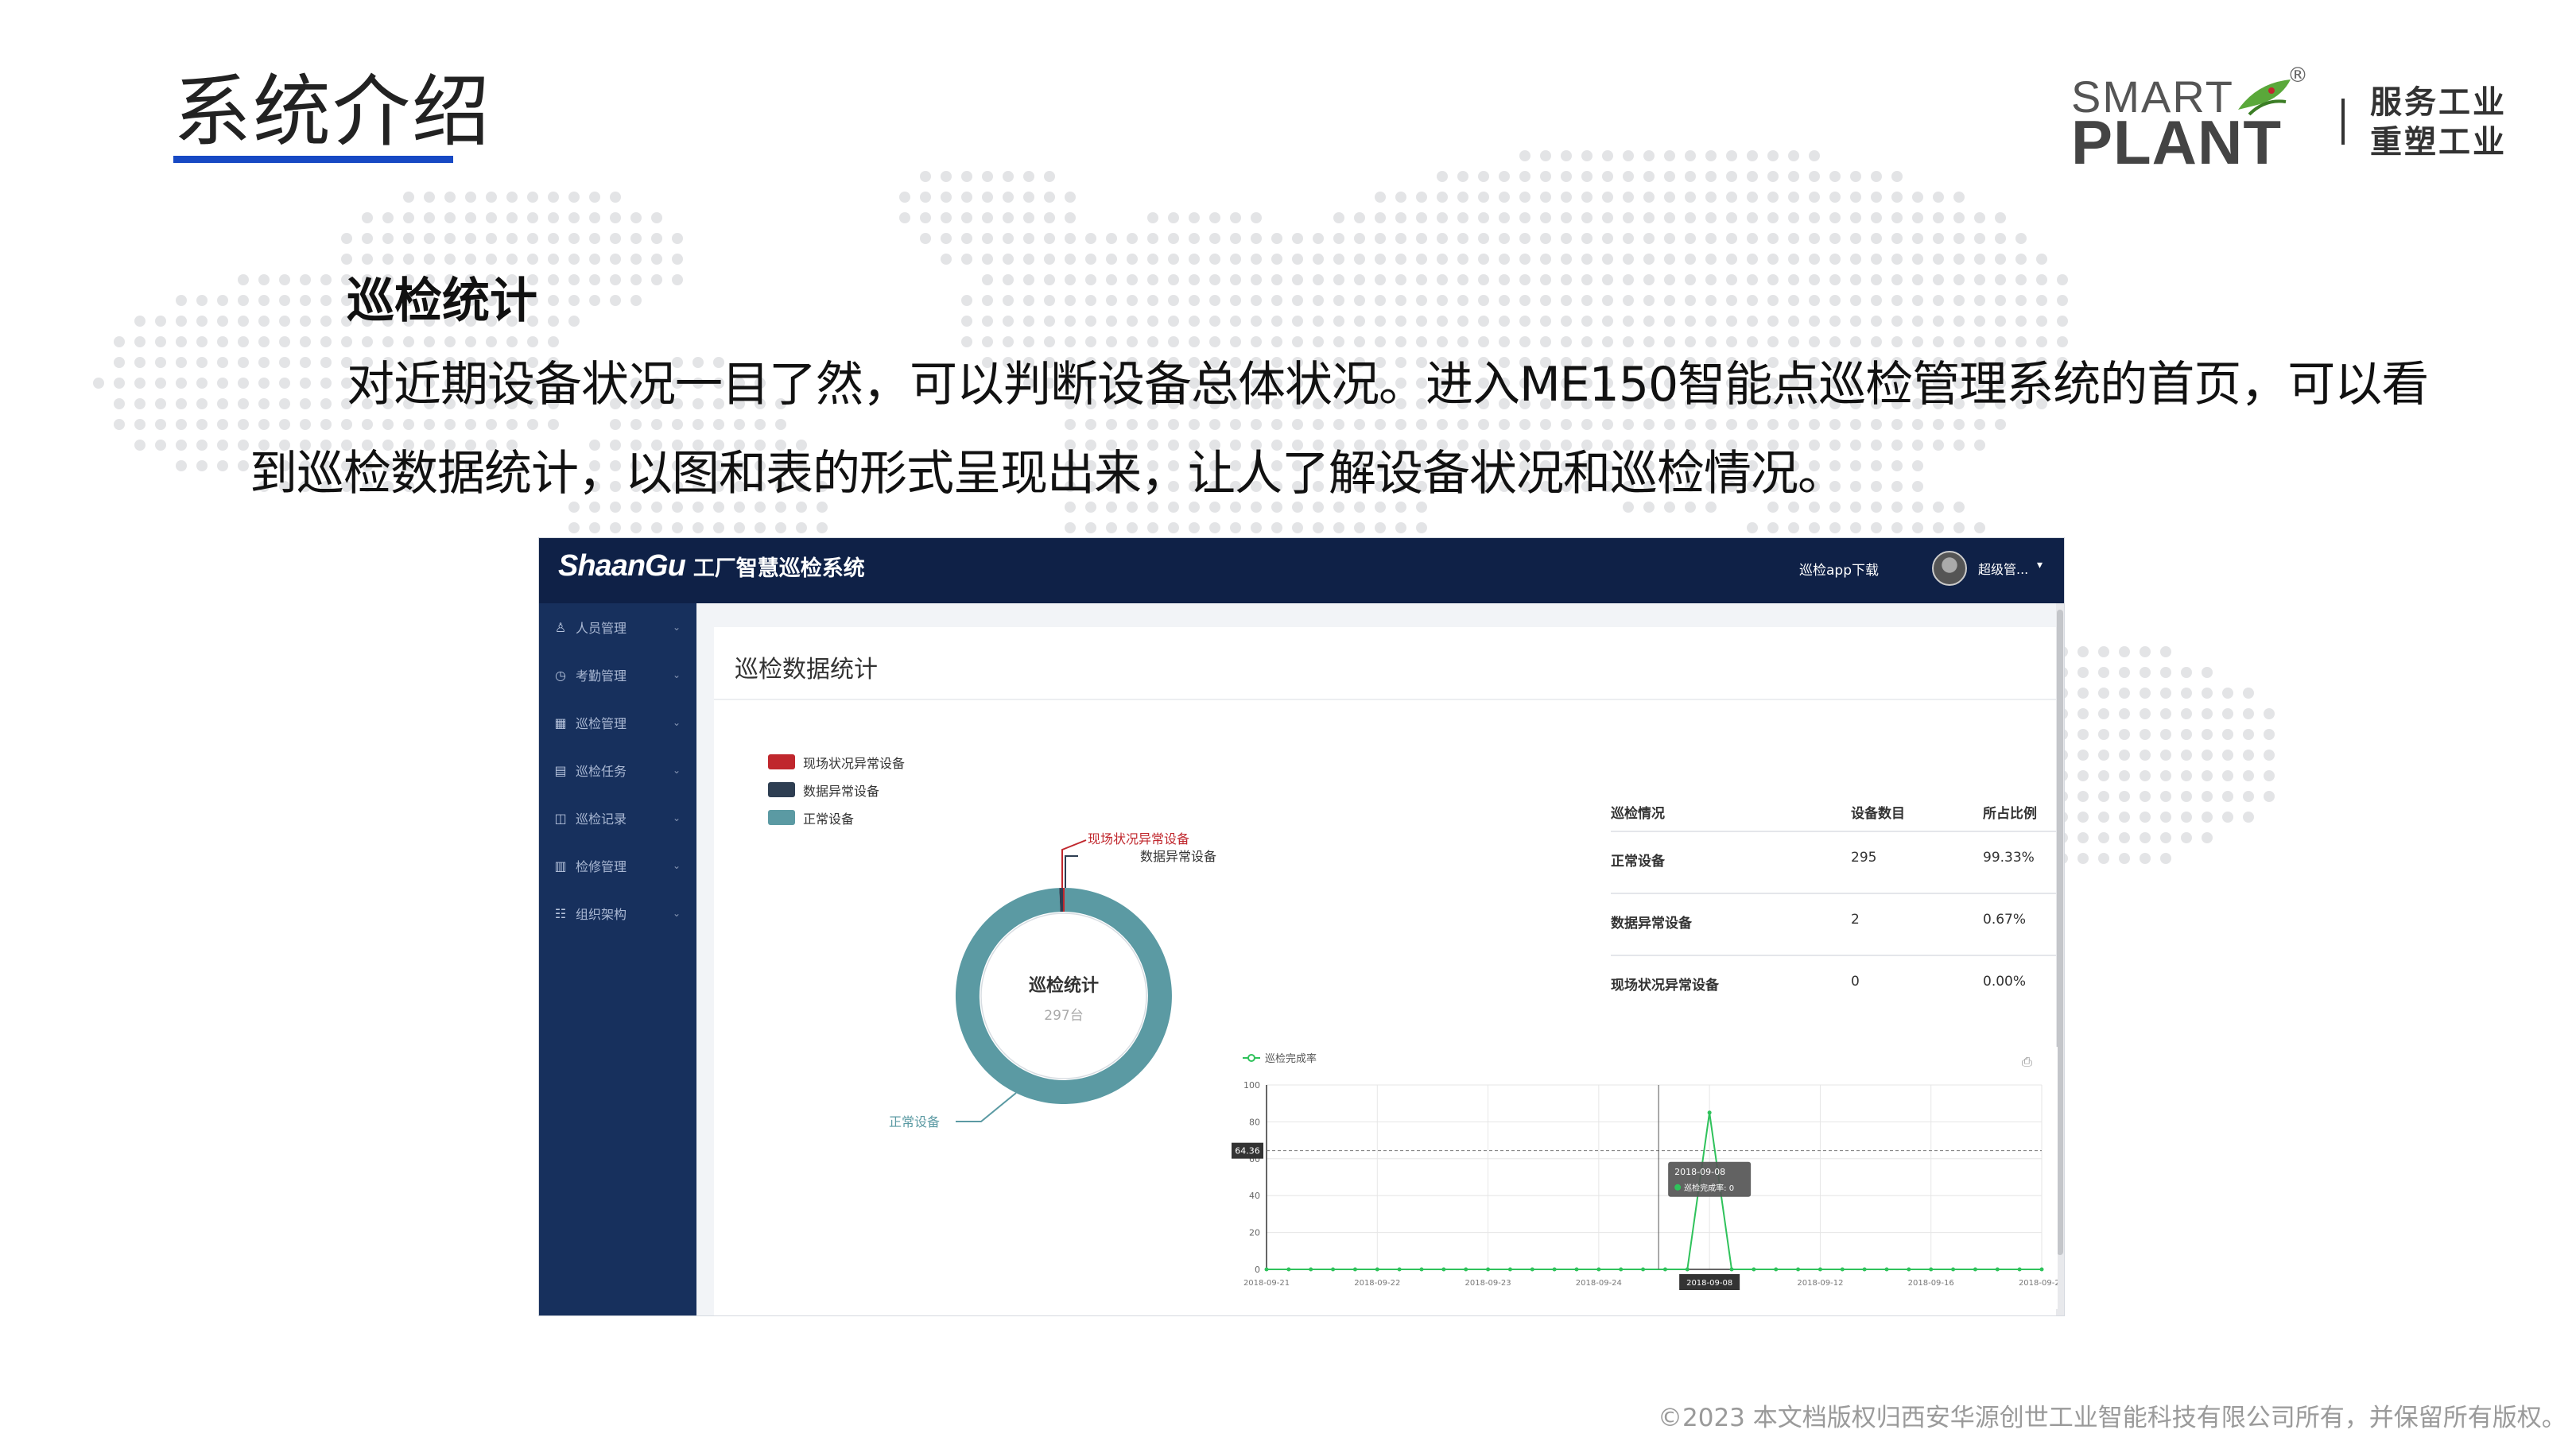  What do you see at coordinates (618, 627) in the screenshot?
I see `sidebar-item: ♙ 人员管理 ⌄` at bounding box center [618, 627].